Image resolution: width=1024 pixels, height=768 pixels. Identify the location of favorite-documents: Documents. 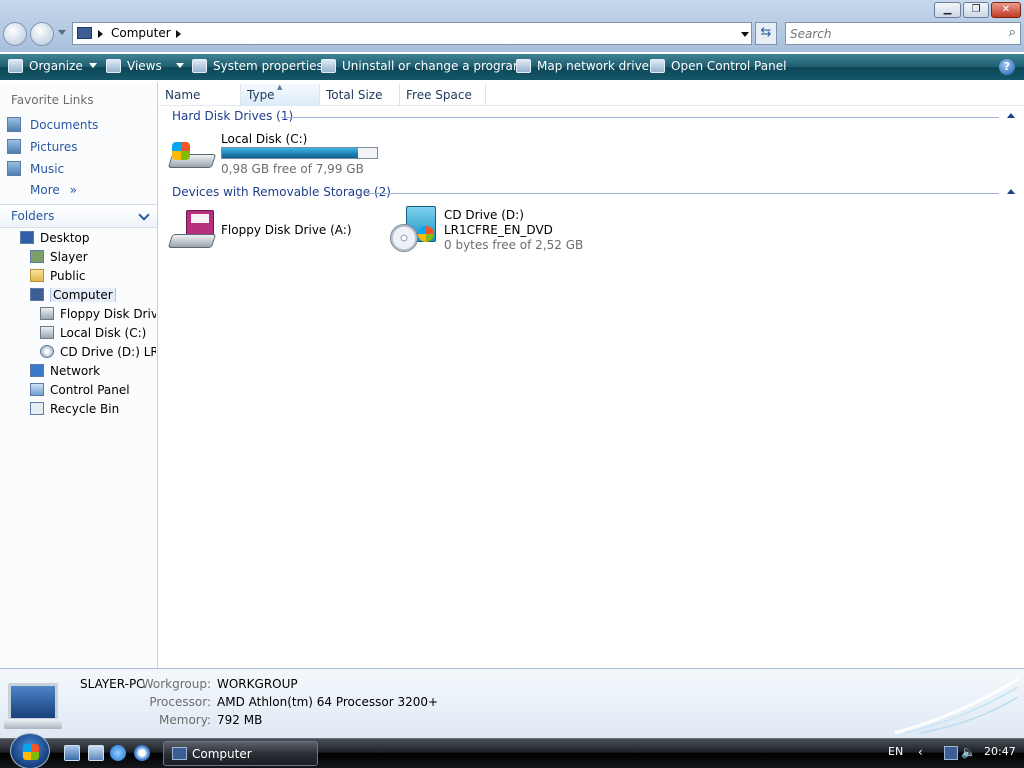
(52, 124).